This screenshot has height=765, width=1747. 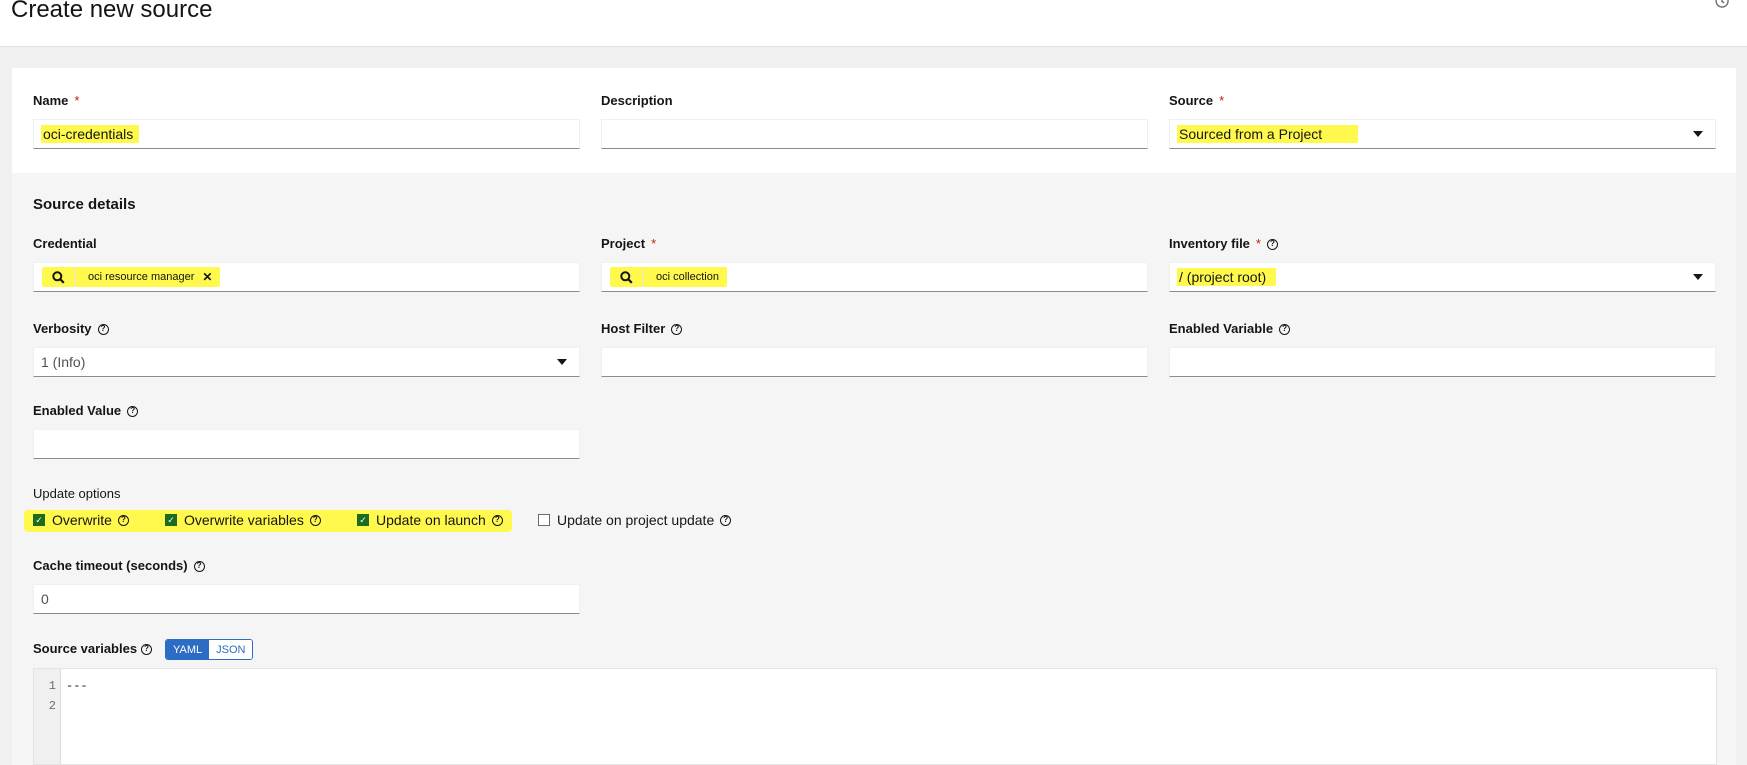 What do you see at coordinates (62, 328) in the screenshot?
I see `verbosity-label: Verbosity` at bounding box center [62, 328].